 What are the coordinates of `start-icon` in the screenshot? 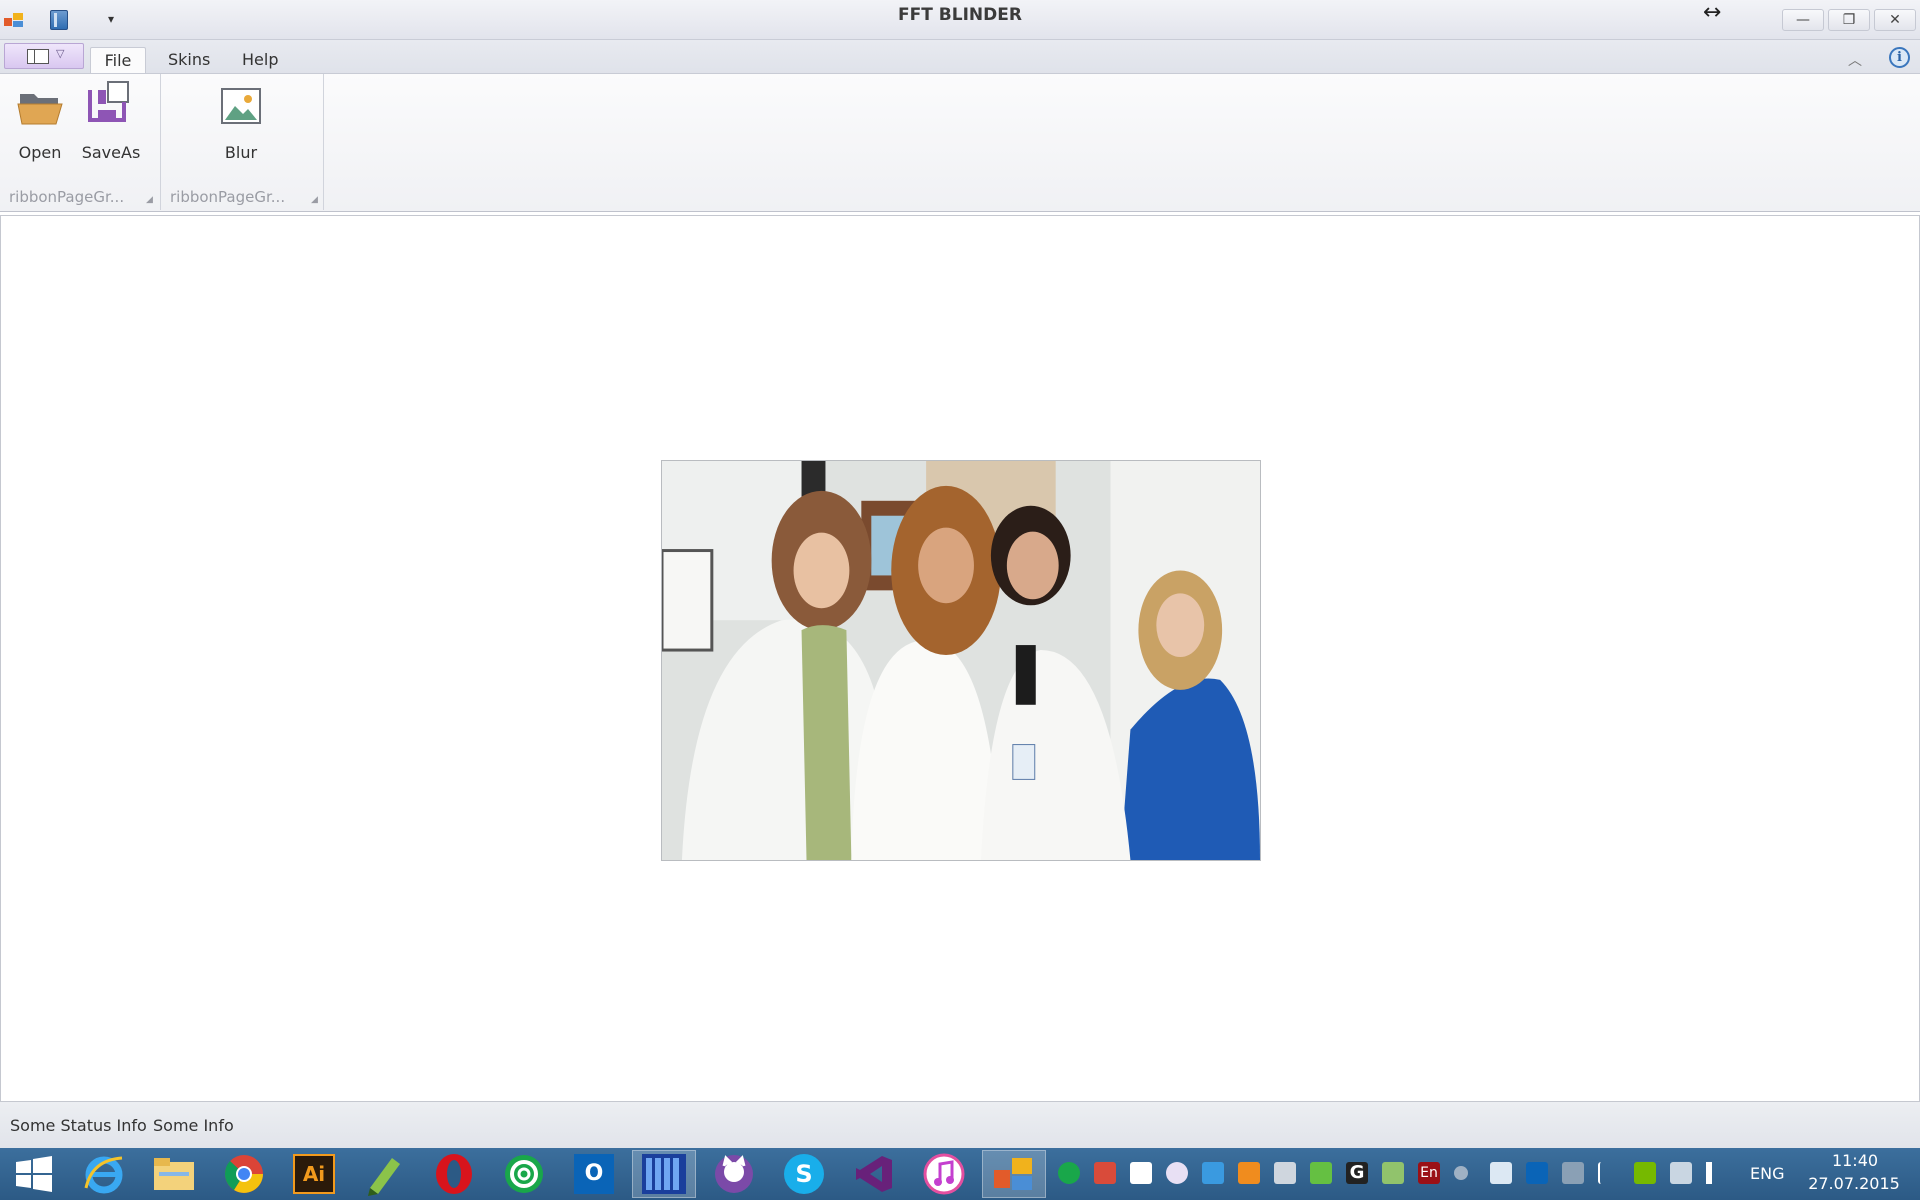 It's located at (34, 1174).